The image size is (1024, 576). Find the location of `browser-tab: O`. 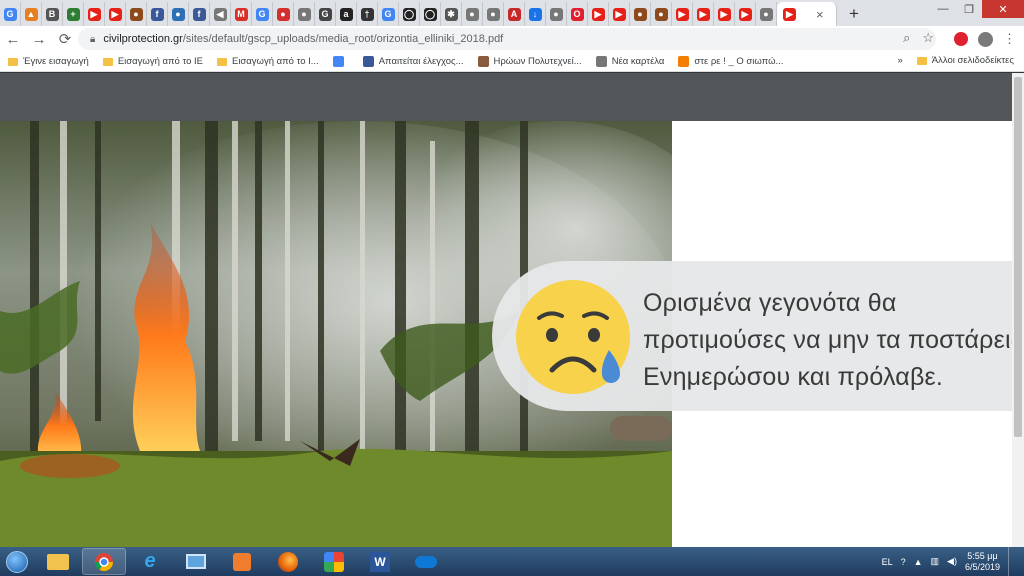

browser-tab: O is located at coordinates (577, 14).